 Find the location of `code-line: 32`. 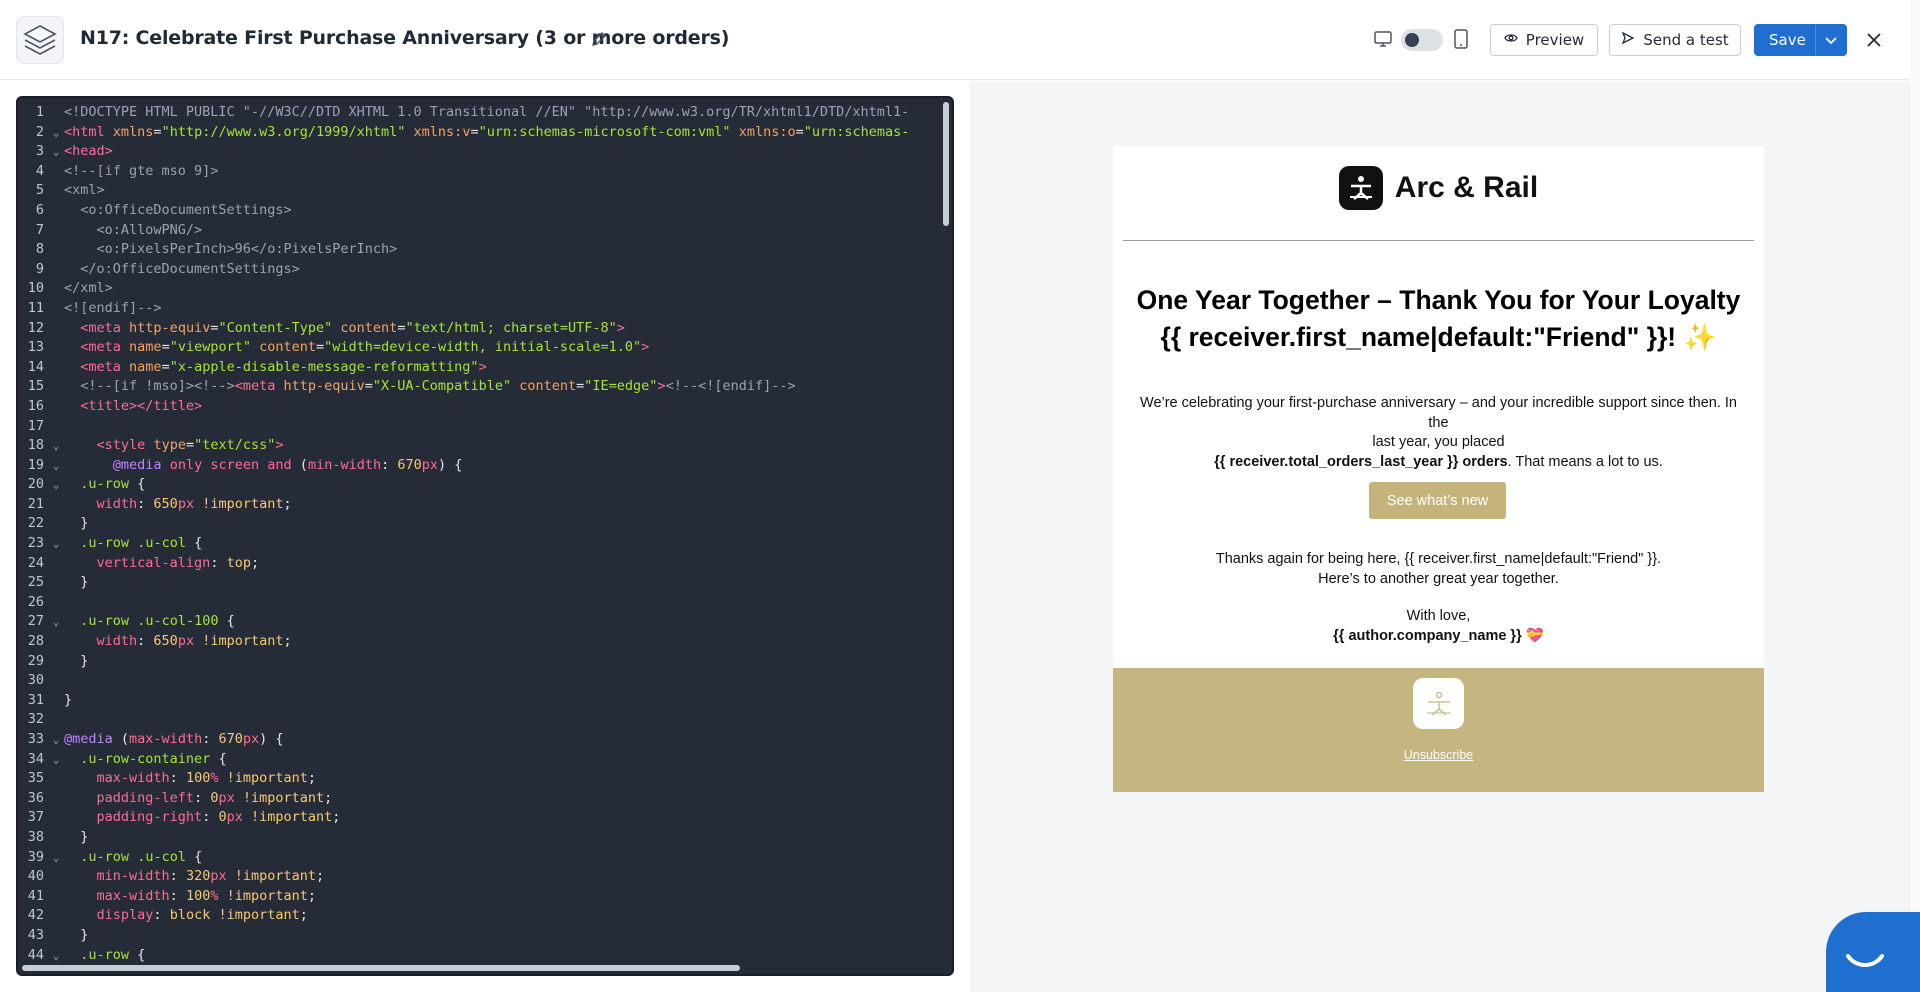

code-line: 32 is located at coordinates (485, 720).